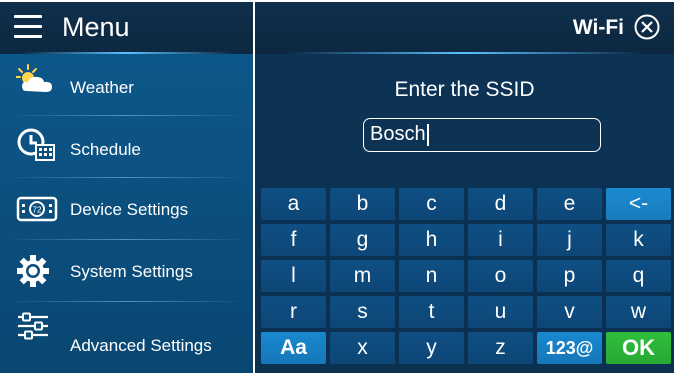 This screenshot has height=375, width=674. I want to click on gear-icon, so click(33, 273).